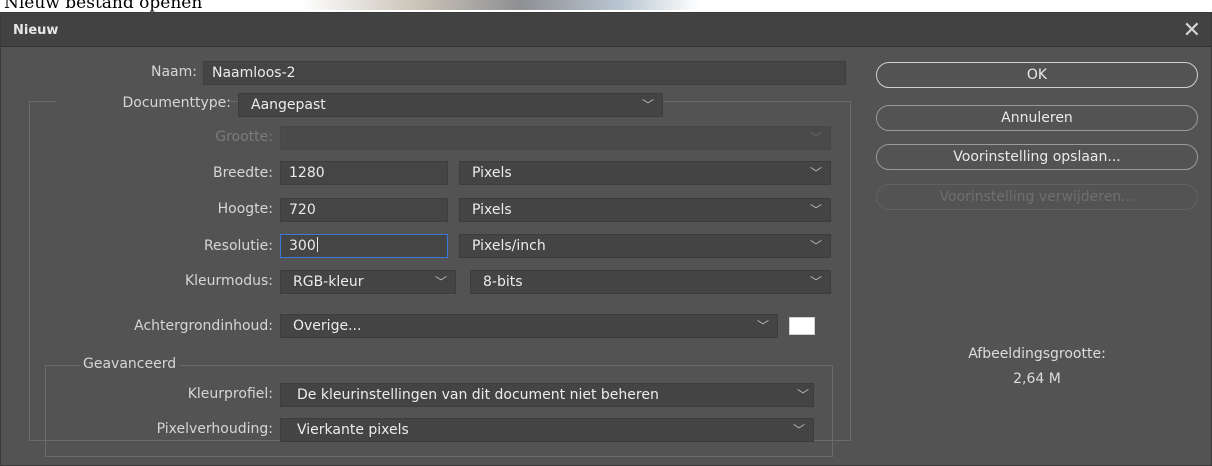  What do you see at coordinates (1192, 30) in the screenshot?
I see `close-icon: ✕` at bounding box center [1192, 30].